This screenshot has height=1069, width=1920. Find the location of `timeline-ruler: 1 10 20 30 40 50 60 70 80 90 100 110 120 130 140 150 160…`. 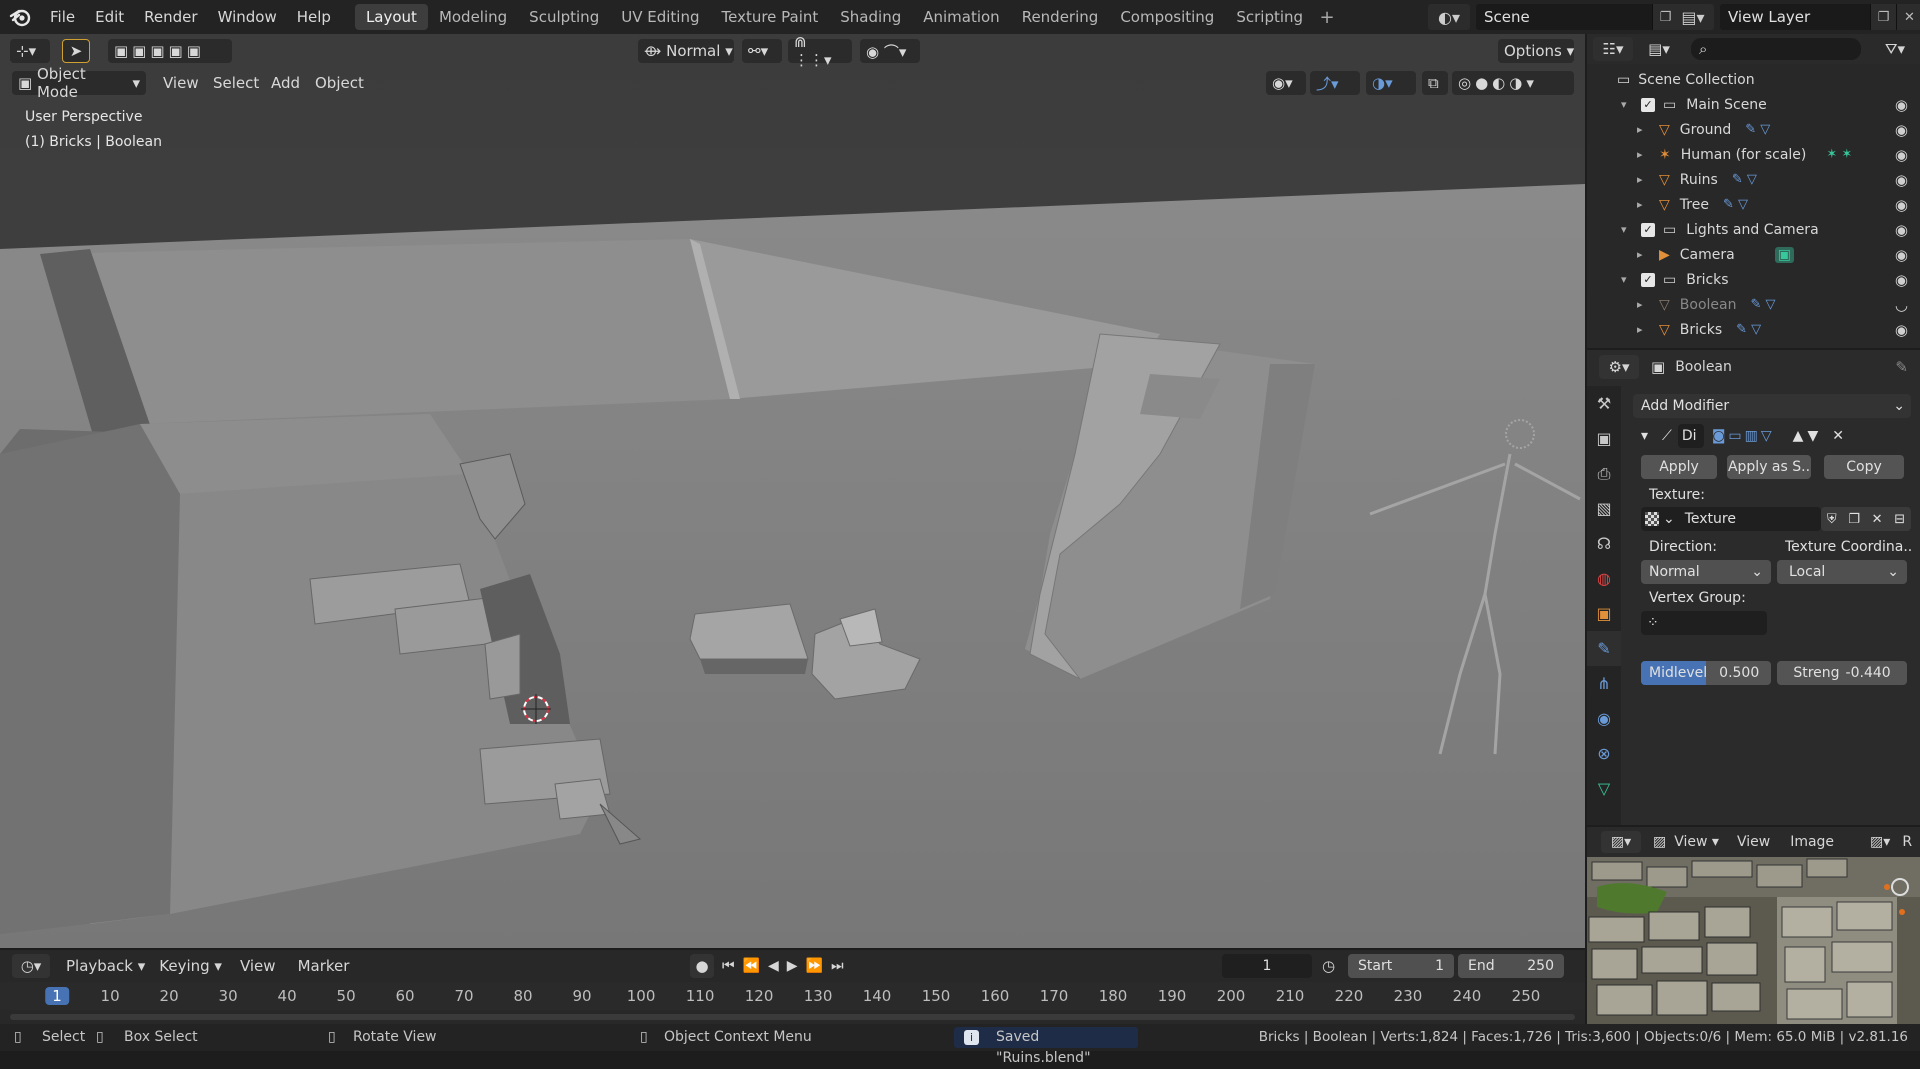

timeline-ruler: 1 10 20 30 40 50 60 70 80 90 100 110 120 130 140 150 160… is located at coordinates (792, 996).